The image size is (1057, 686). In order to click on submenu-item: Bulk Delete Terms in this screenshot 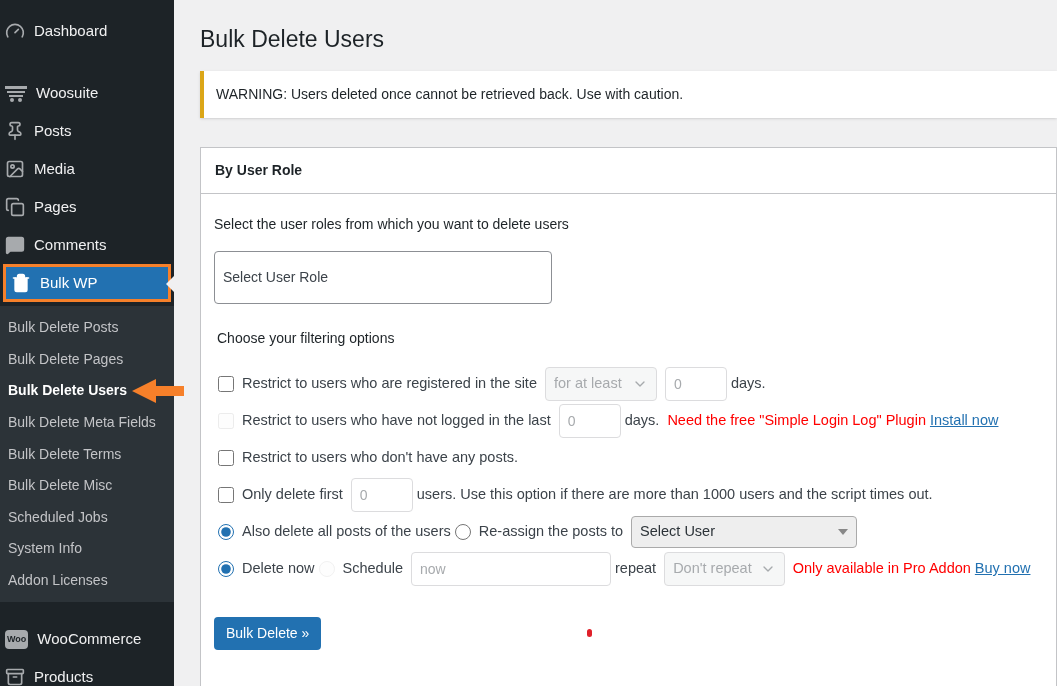, I will do `click(61, 454)`.